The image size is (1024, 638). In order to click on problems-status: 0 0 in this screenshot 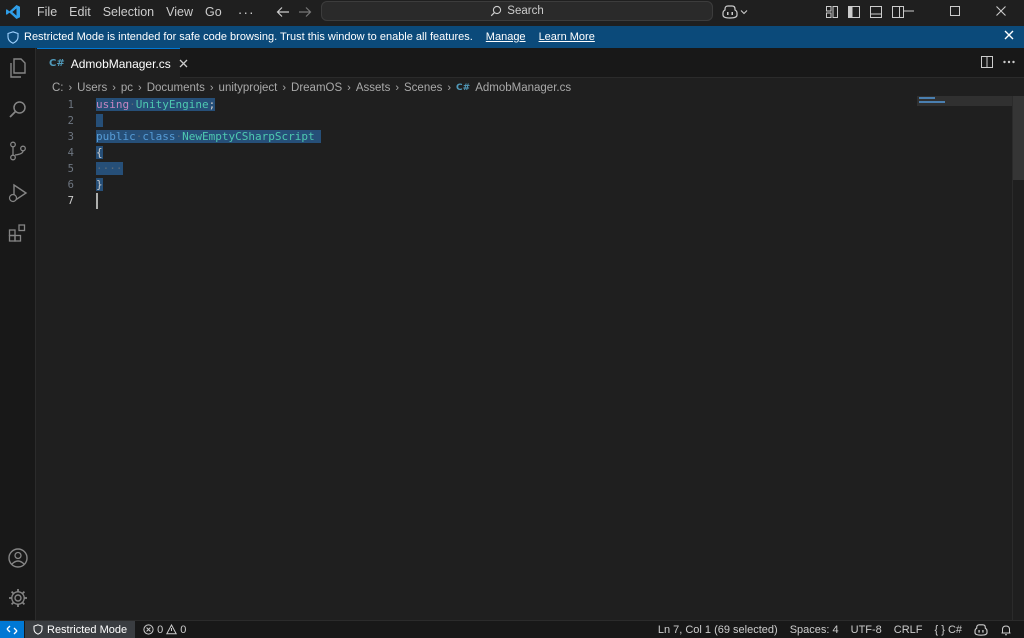, I will do `click(164, 630)`.